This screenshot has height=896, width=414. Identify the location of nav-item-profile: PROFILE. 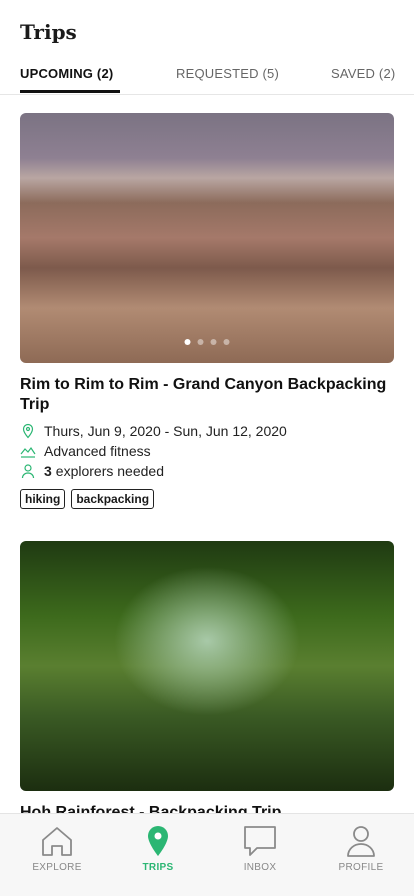
(361, 848).